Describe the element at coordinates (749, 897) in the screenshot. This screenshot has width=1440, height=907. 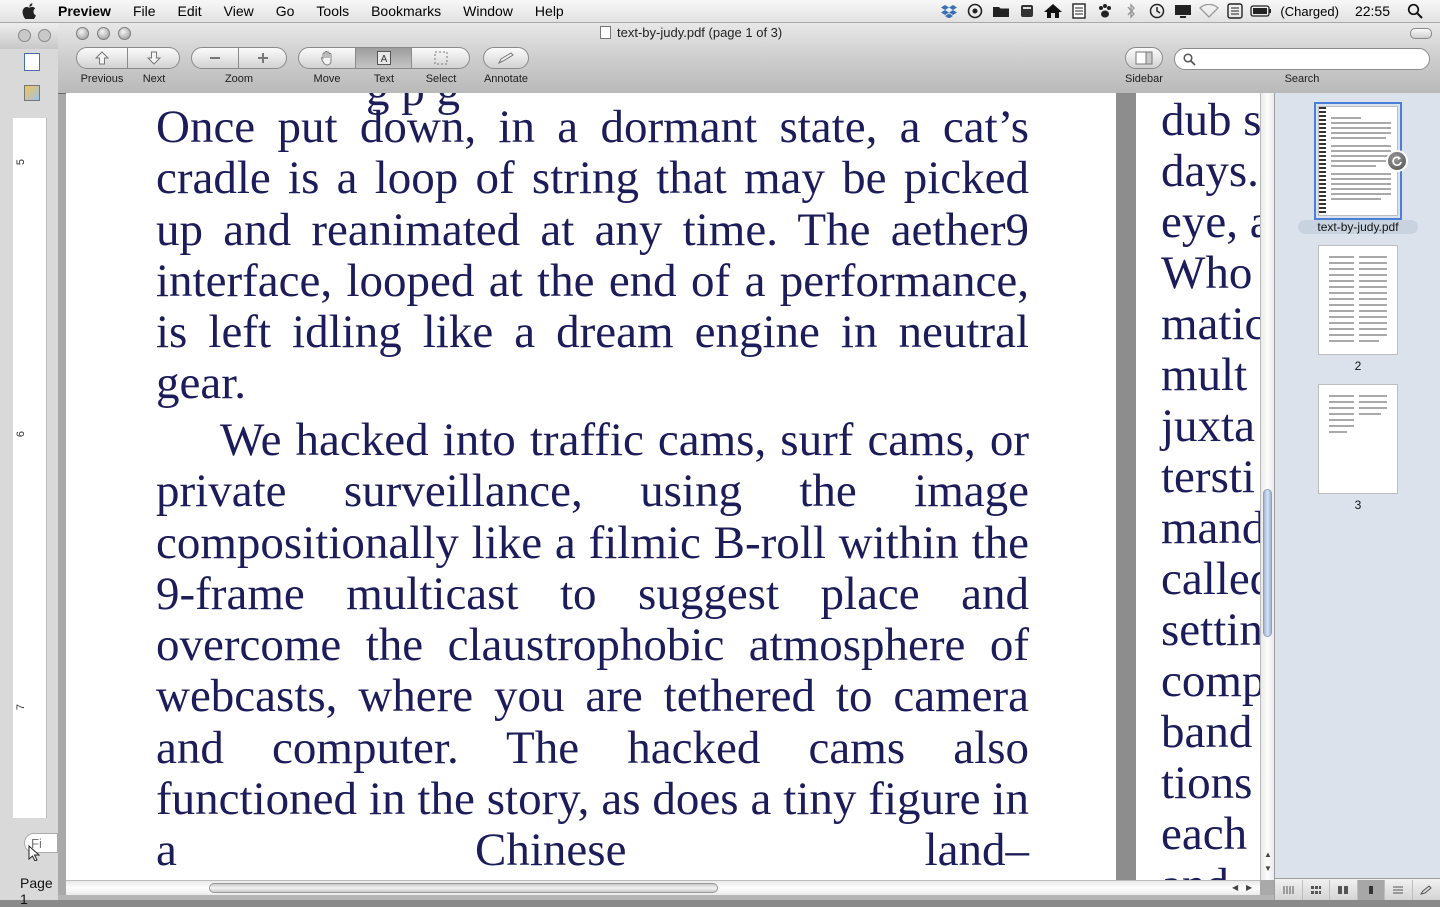
I see `window-bottom-edge` at that location.